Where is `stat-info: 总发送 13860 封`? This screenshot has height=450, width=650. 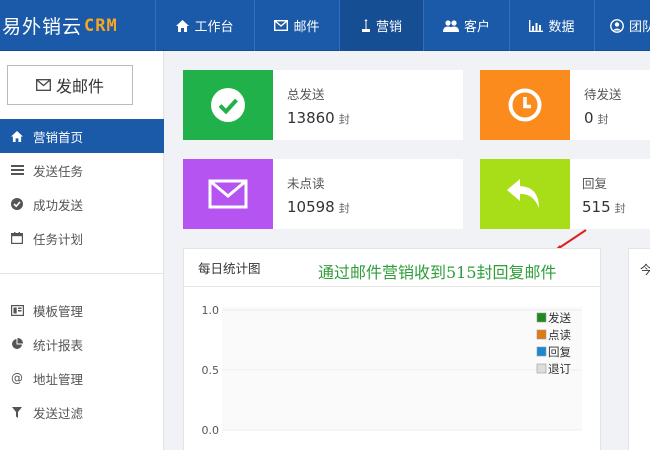 stat-info: 总发送 13860 封 is located at coordinates (311, 105).